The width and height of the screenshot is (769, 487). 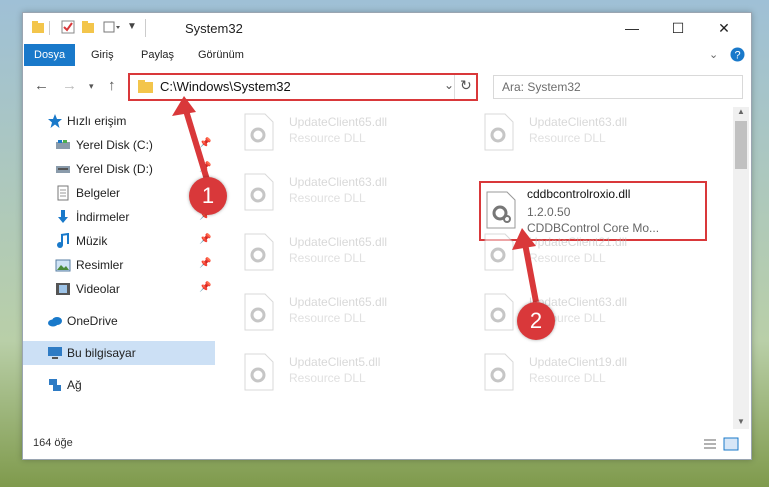 What do you see at coordinates (536, 321) in the screenshot?
I see `annotation-badge-2: 2` at bounding box center [536, 321].